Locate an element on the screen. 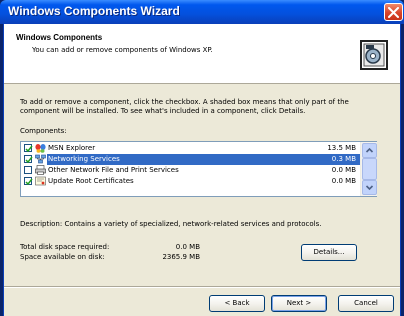 Image resolution: width=404 pixels, height=316 pixels. chevron-down-icon is located at coordinates (369, 188).